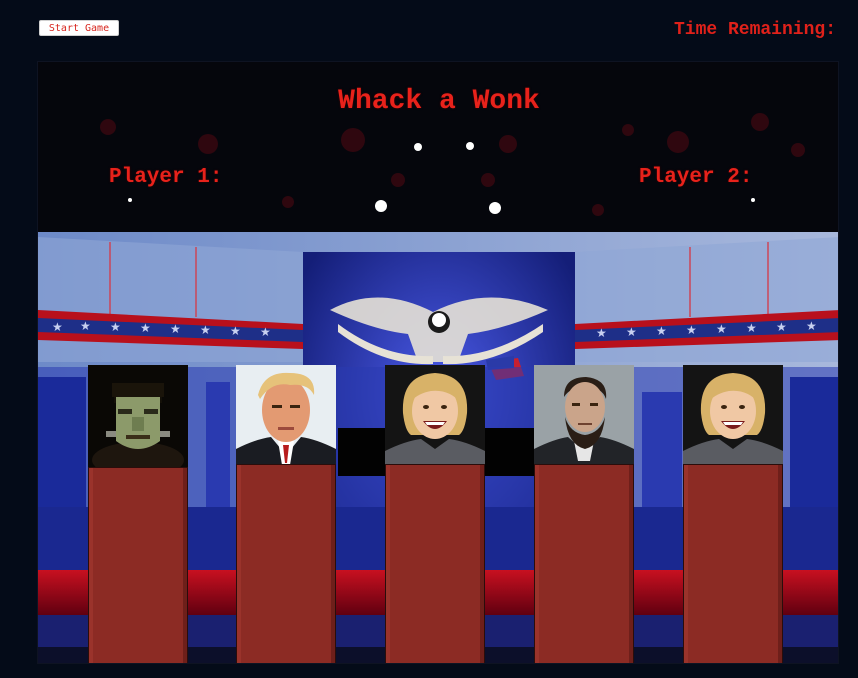 This screenshot has height=678, width=858. I want to click on frankenstein-icon, so click(138, 417).